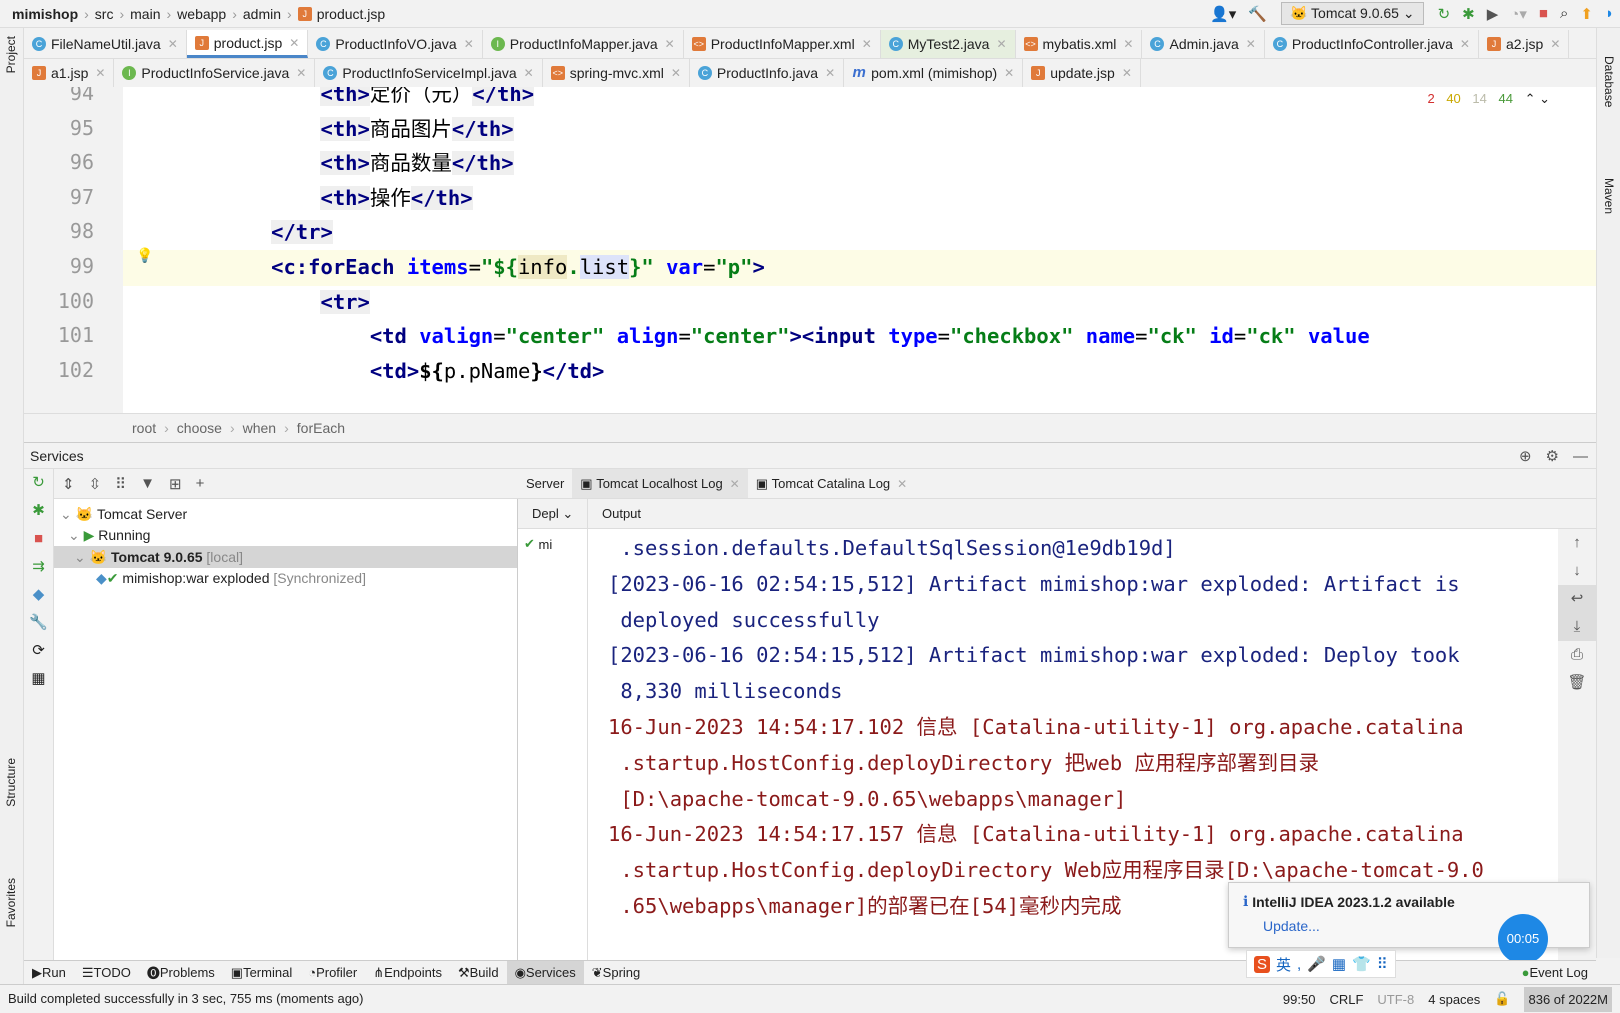 The height and width of the screenshot is (1013, 1620). Describe the element at coordinates (1082, 73) in the screenshot. I see `tab-update-jsp: Jupdate.jsp ✕` at that location.